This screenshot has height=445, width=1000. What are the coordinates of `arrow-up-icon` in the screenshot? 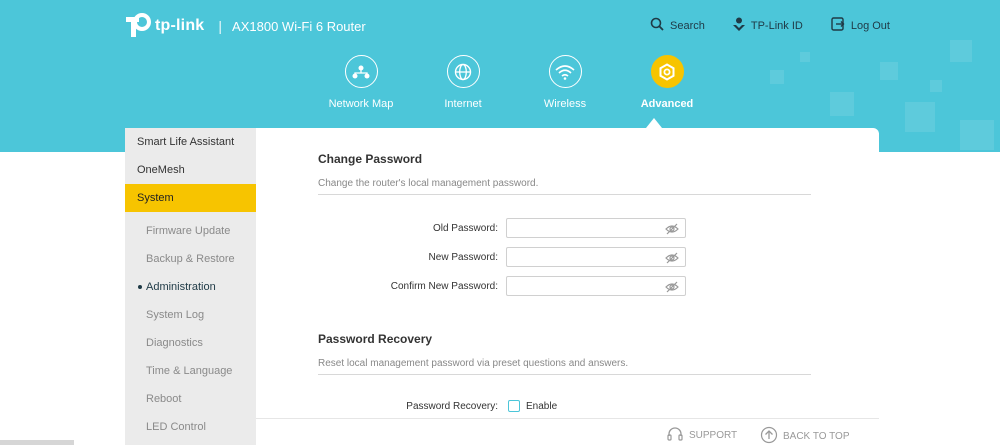 It's located at (771, 435).